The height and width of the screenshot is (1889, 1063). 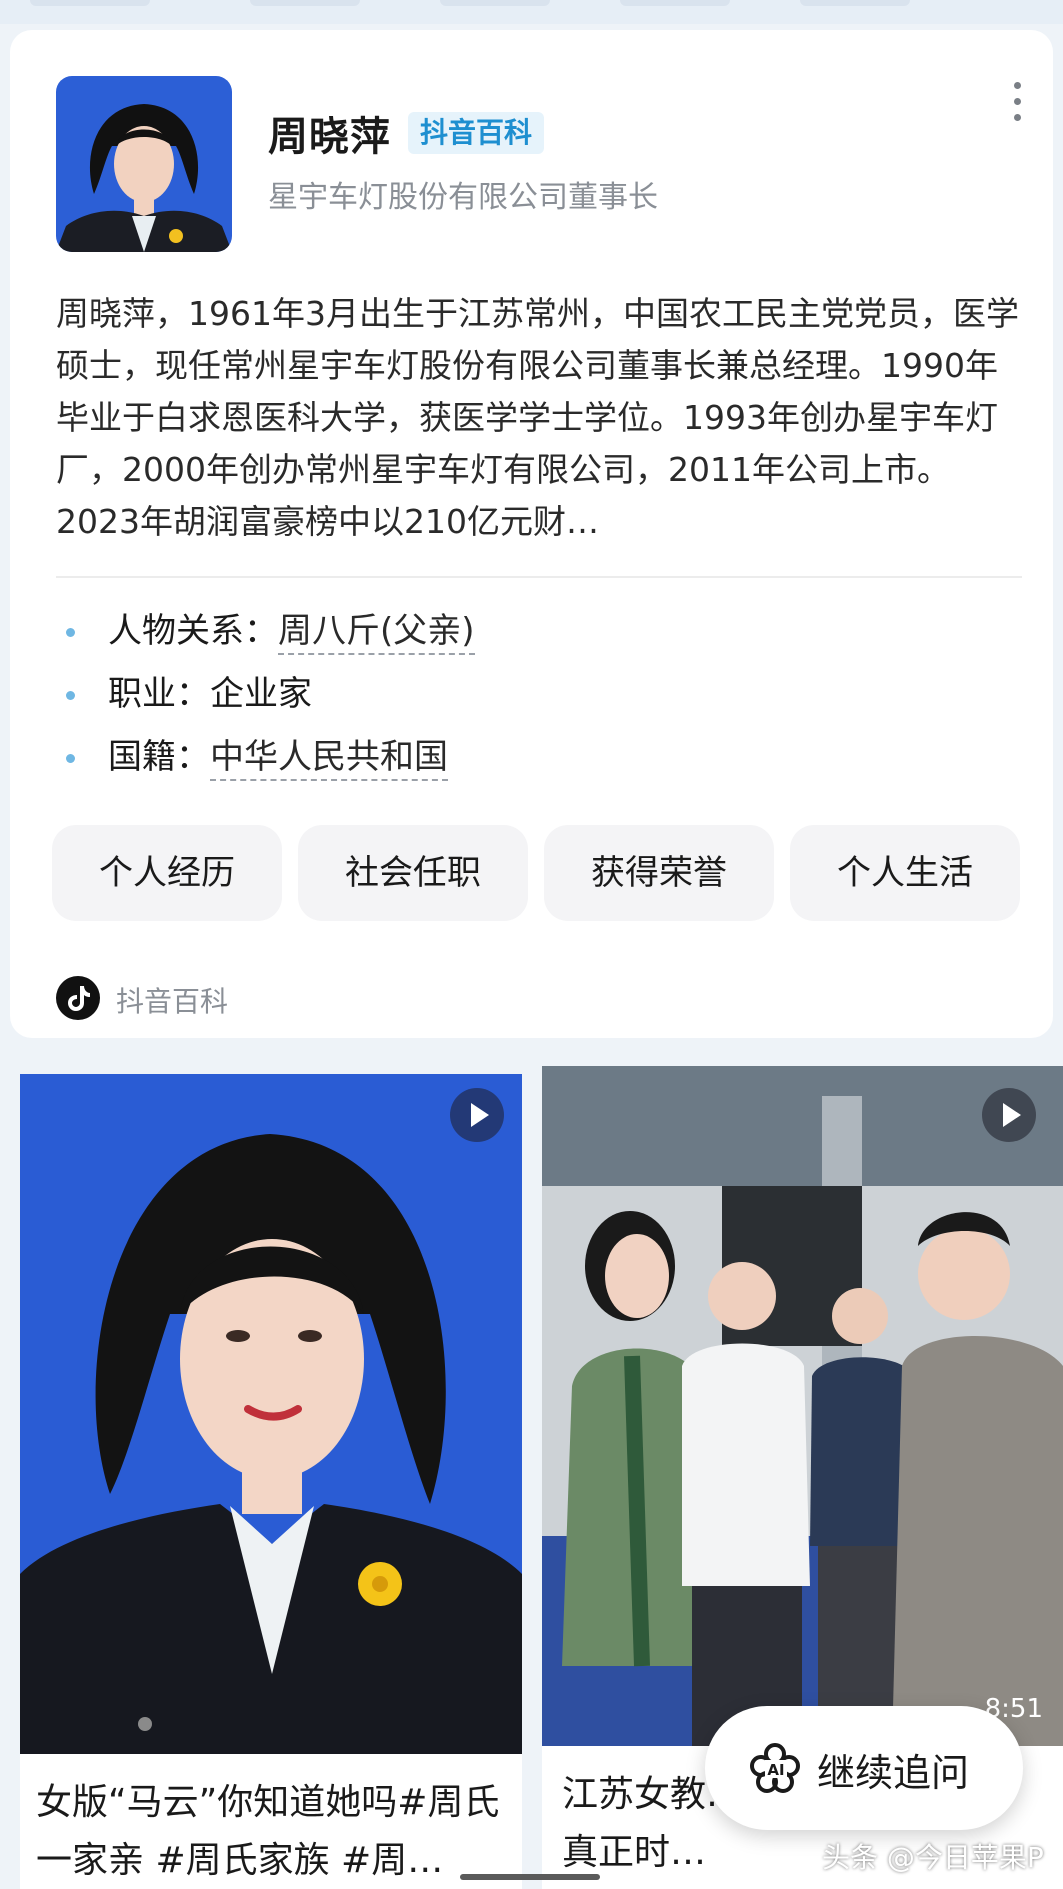 I want to click on person-title: 星宇车灯股份有限公司董事长, so click(x=463, y=197).